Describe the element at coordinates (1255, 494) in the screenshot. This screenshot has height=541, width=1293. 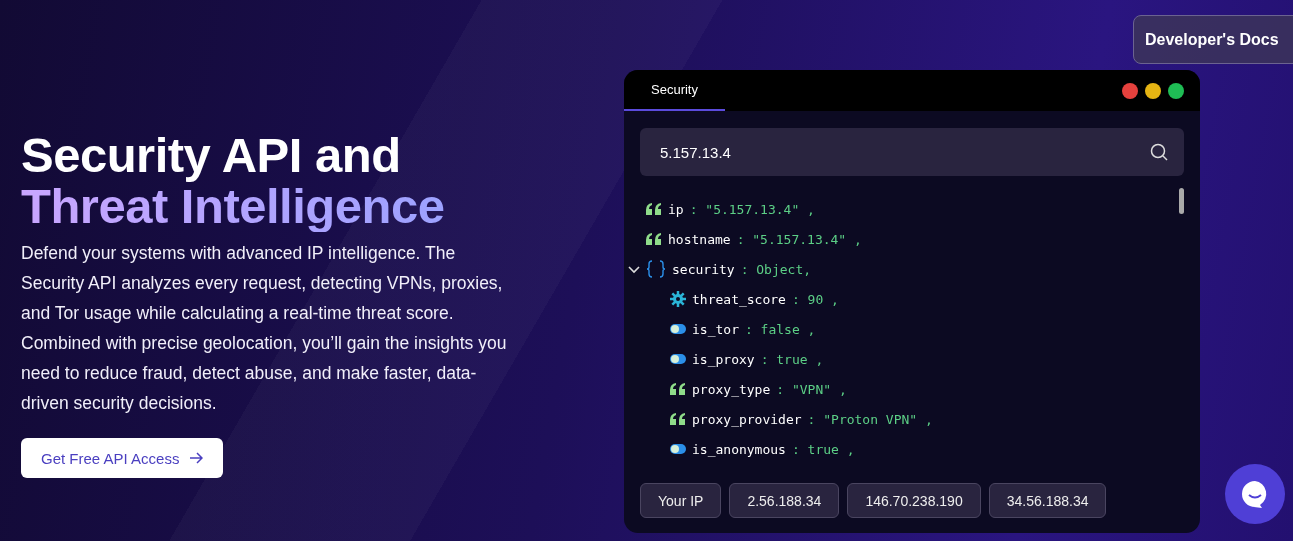
I see `chat-button` at that location.